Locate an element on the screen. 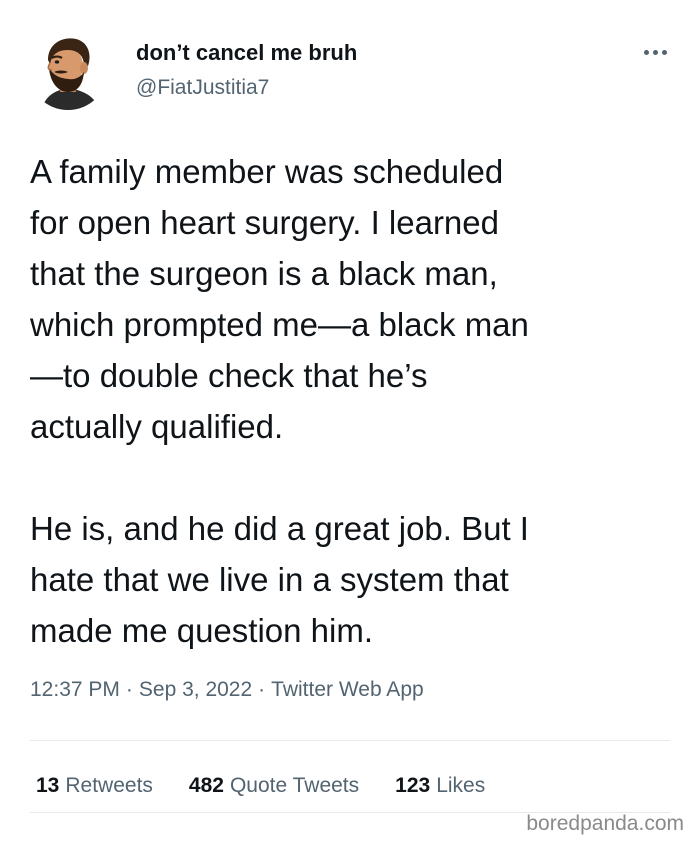  retweets-stat: 13 Retweets is located at coordinates (94, 786).